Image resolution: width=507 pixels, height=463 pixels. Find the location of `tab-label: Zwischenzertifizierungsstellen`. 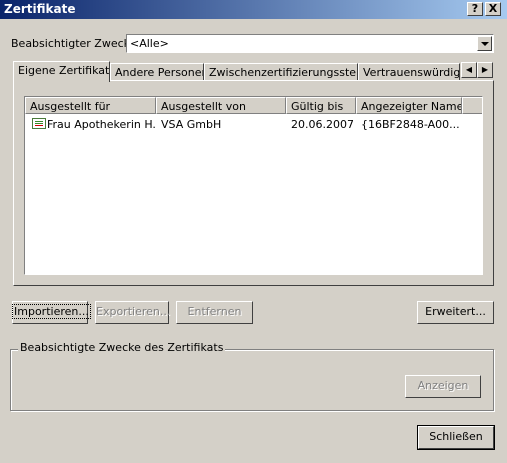

tab-label: Zwischenzertifizierungsstellen is located at coordinates (283, 72).